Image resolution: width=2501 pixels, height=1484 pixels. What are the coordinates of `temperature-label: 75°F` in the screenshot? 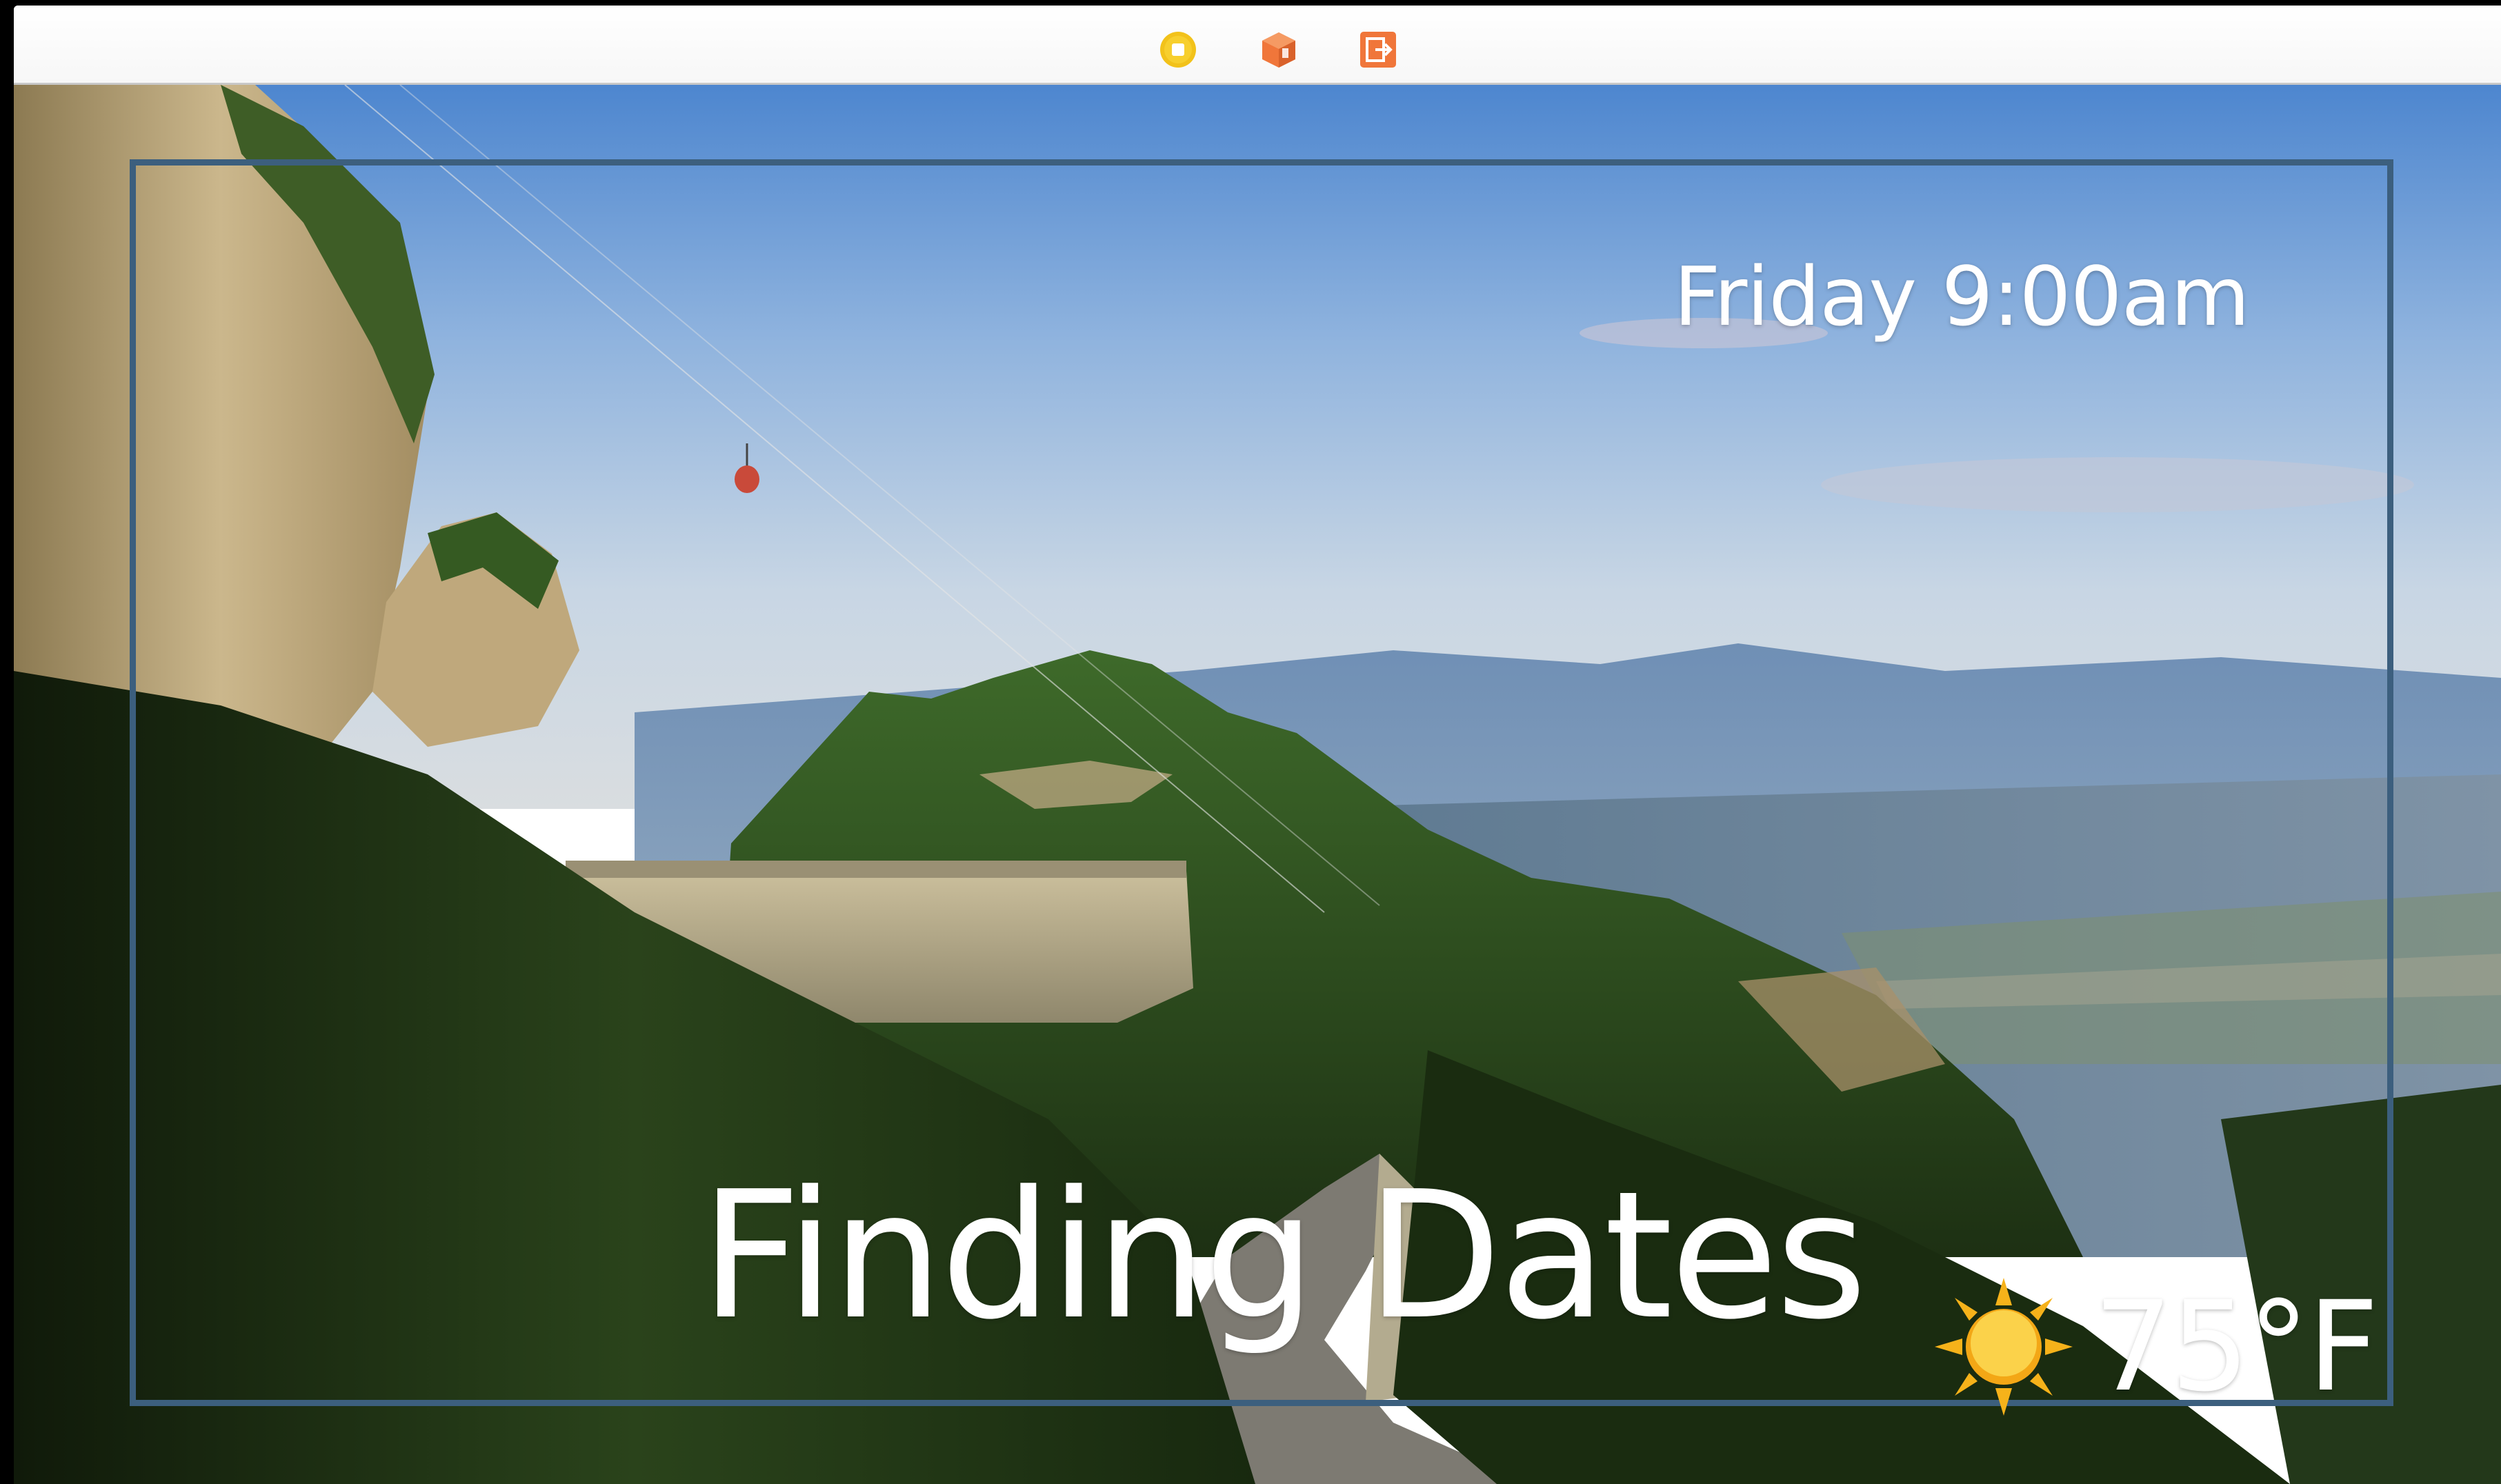 It's located at (2236, 1346).